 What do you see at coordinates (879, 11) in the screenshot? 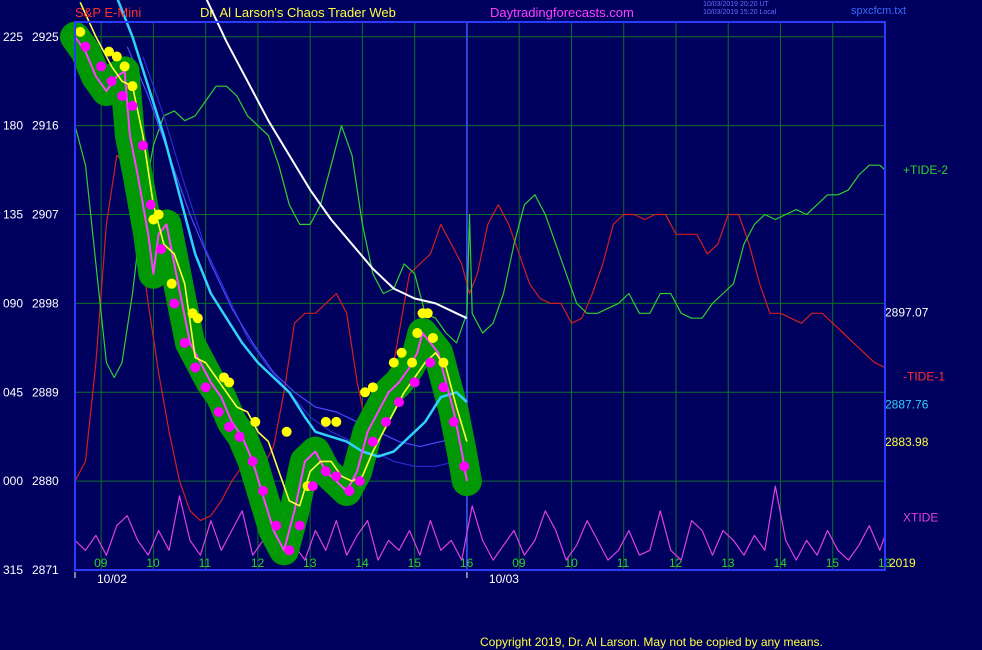
I see `data-filename: spxcfcm.txt` at bounding box center [879, 11].